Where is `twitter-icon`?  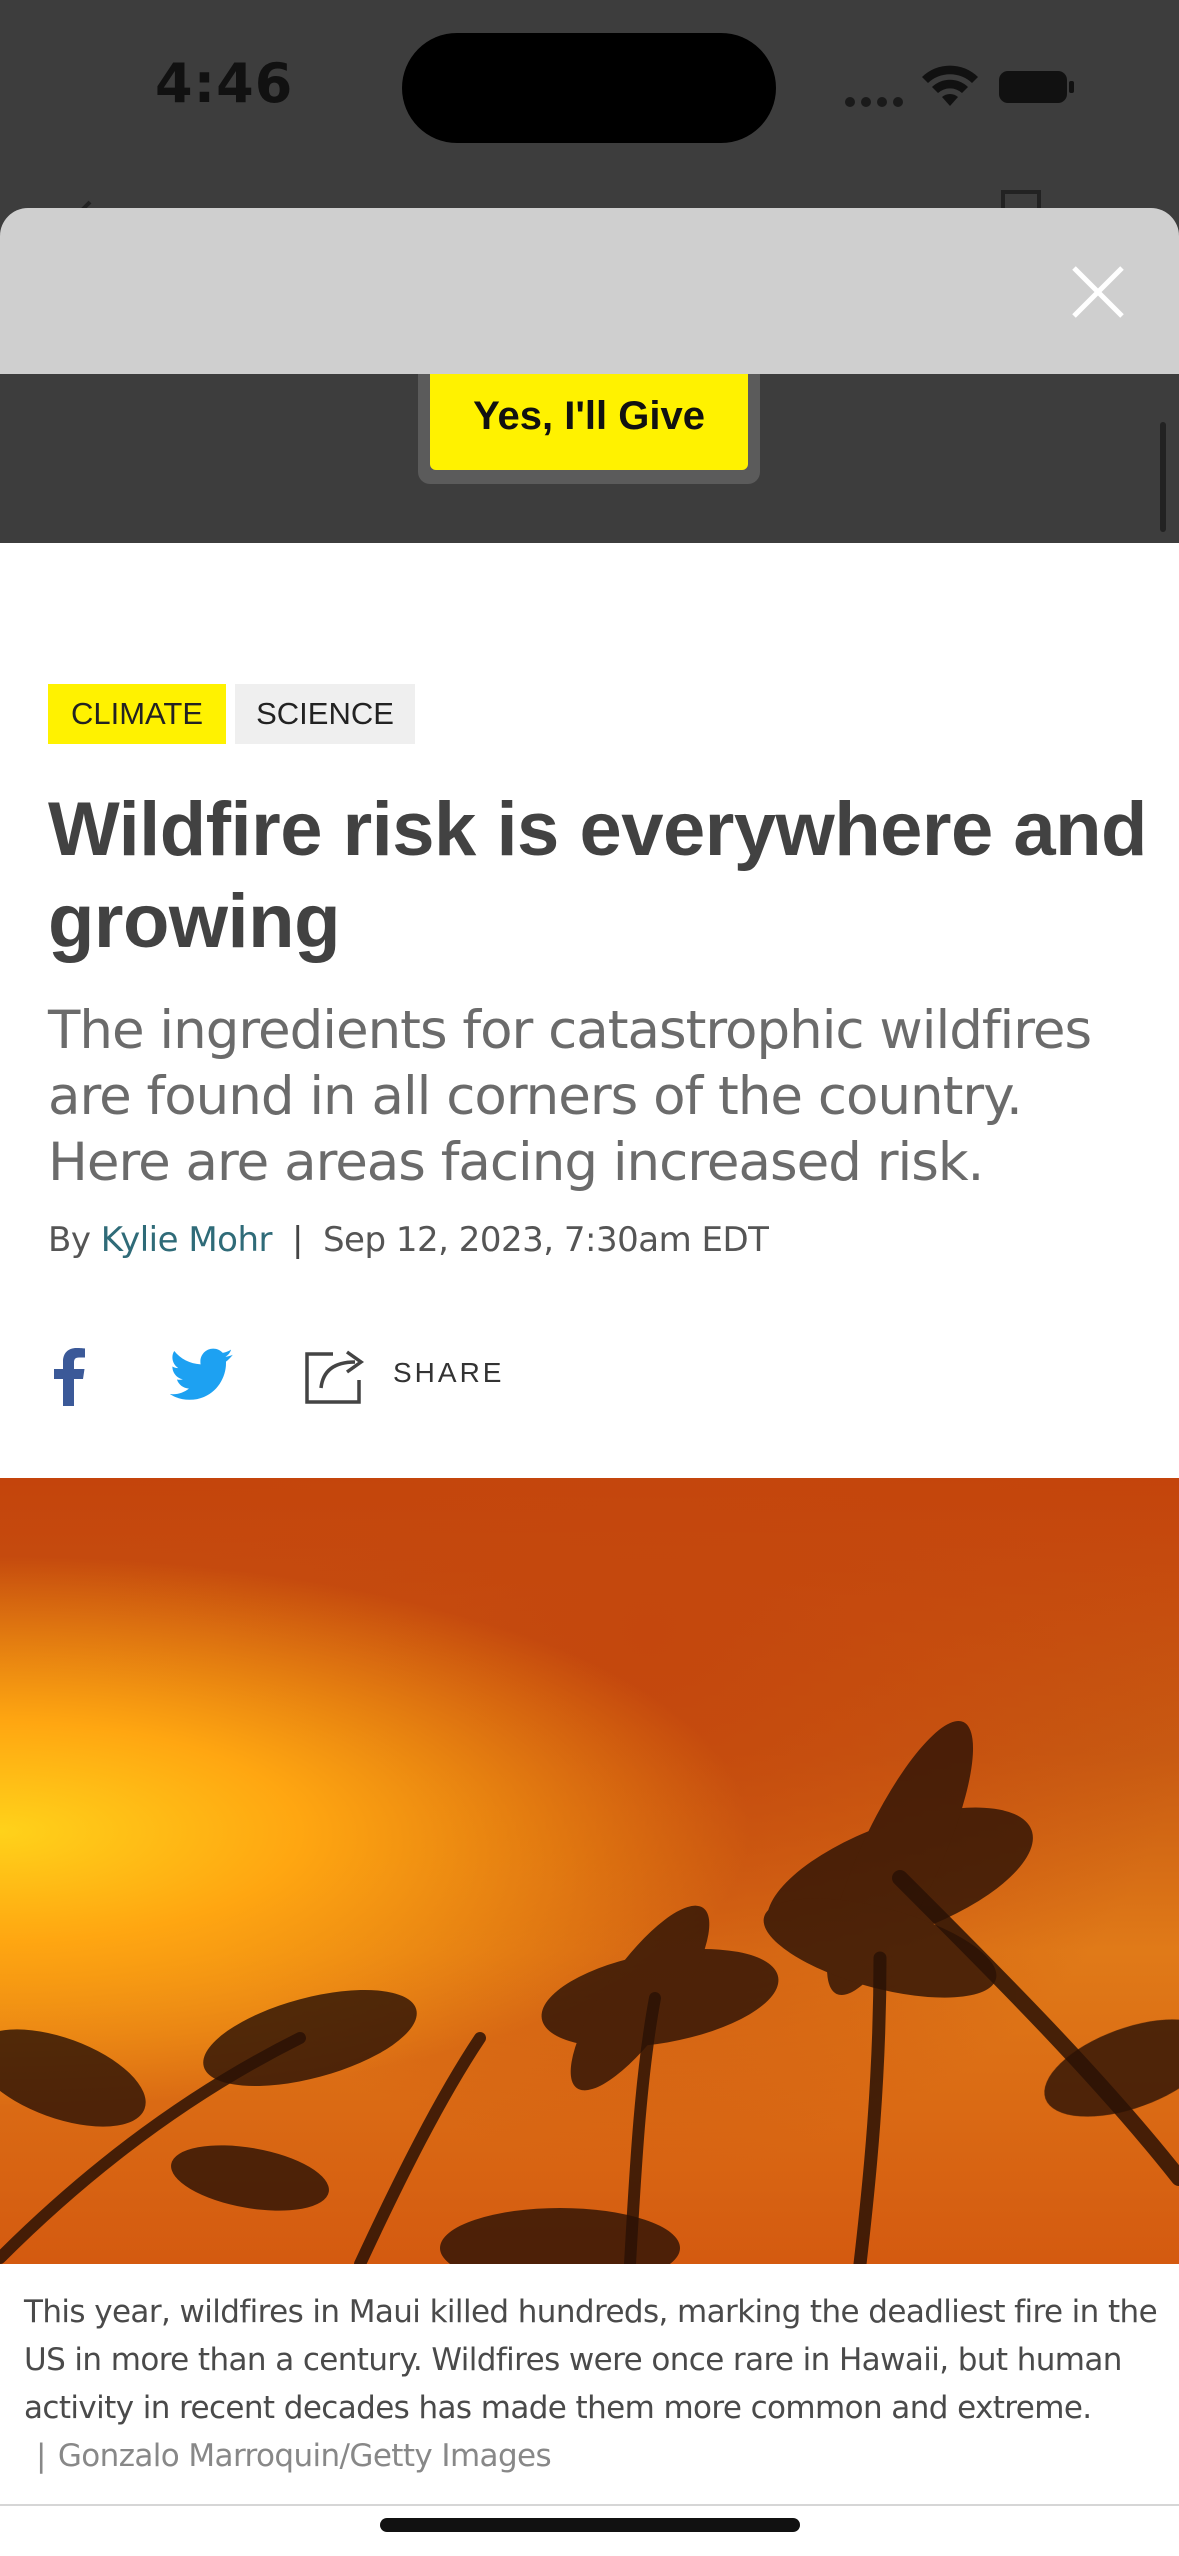 twitter-icon is located at coordinates (202, 1375).